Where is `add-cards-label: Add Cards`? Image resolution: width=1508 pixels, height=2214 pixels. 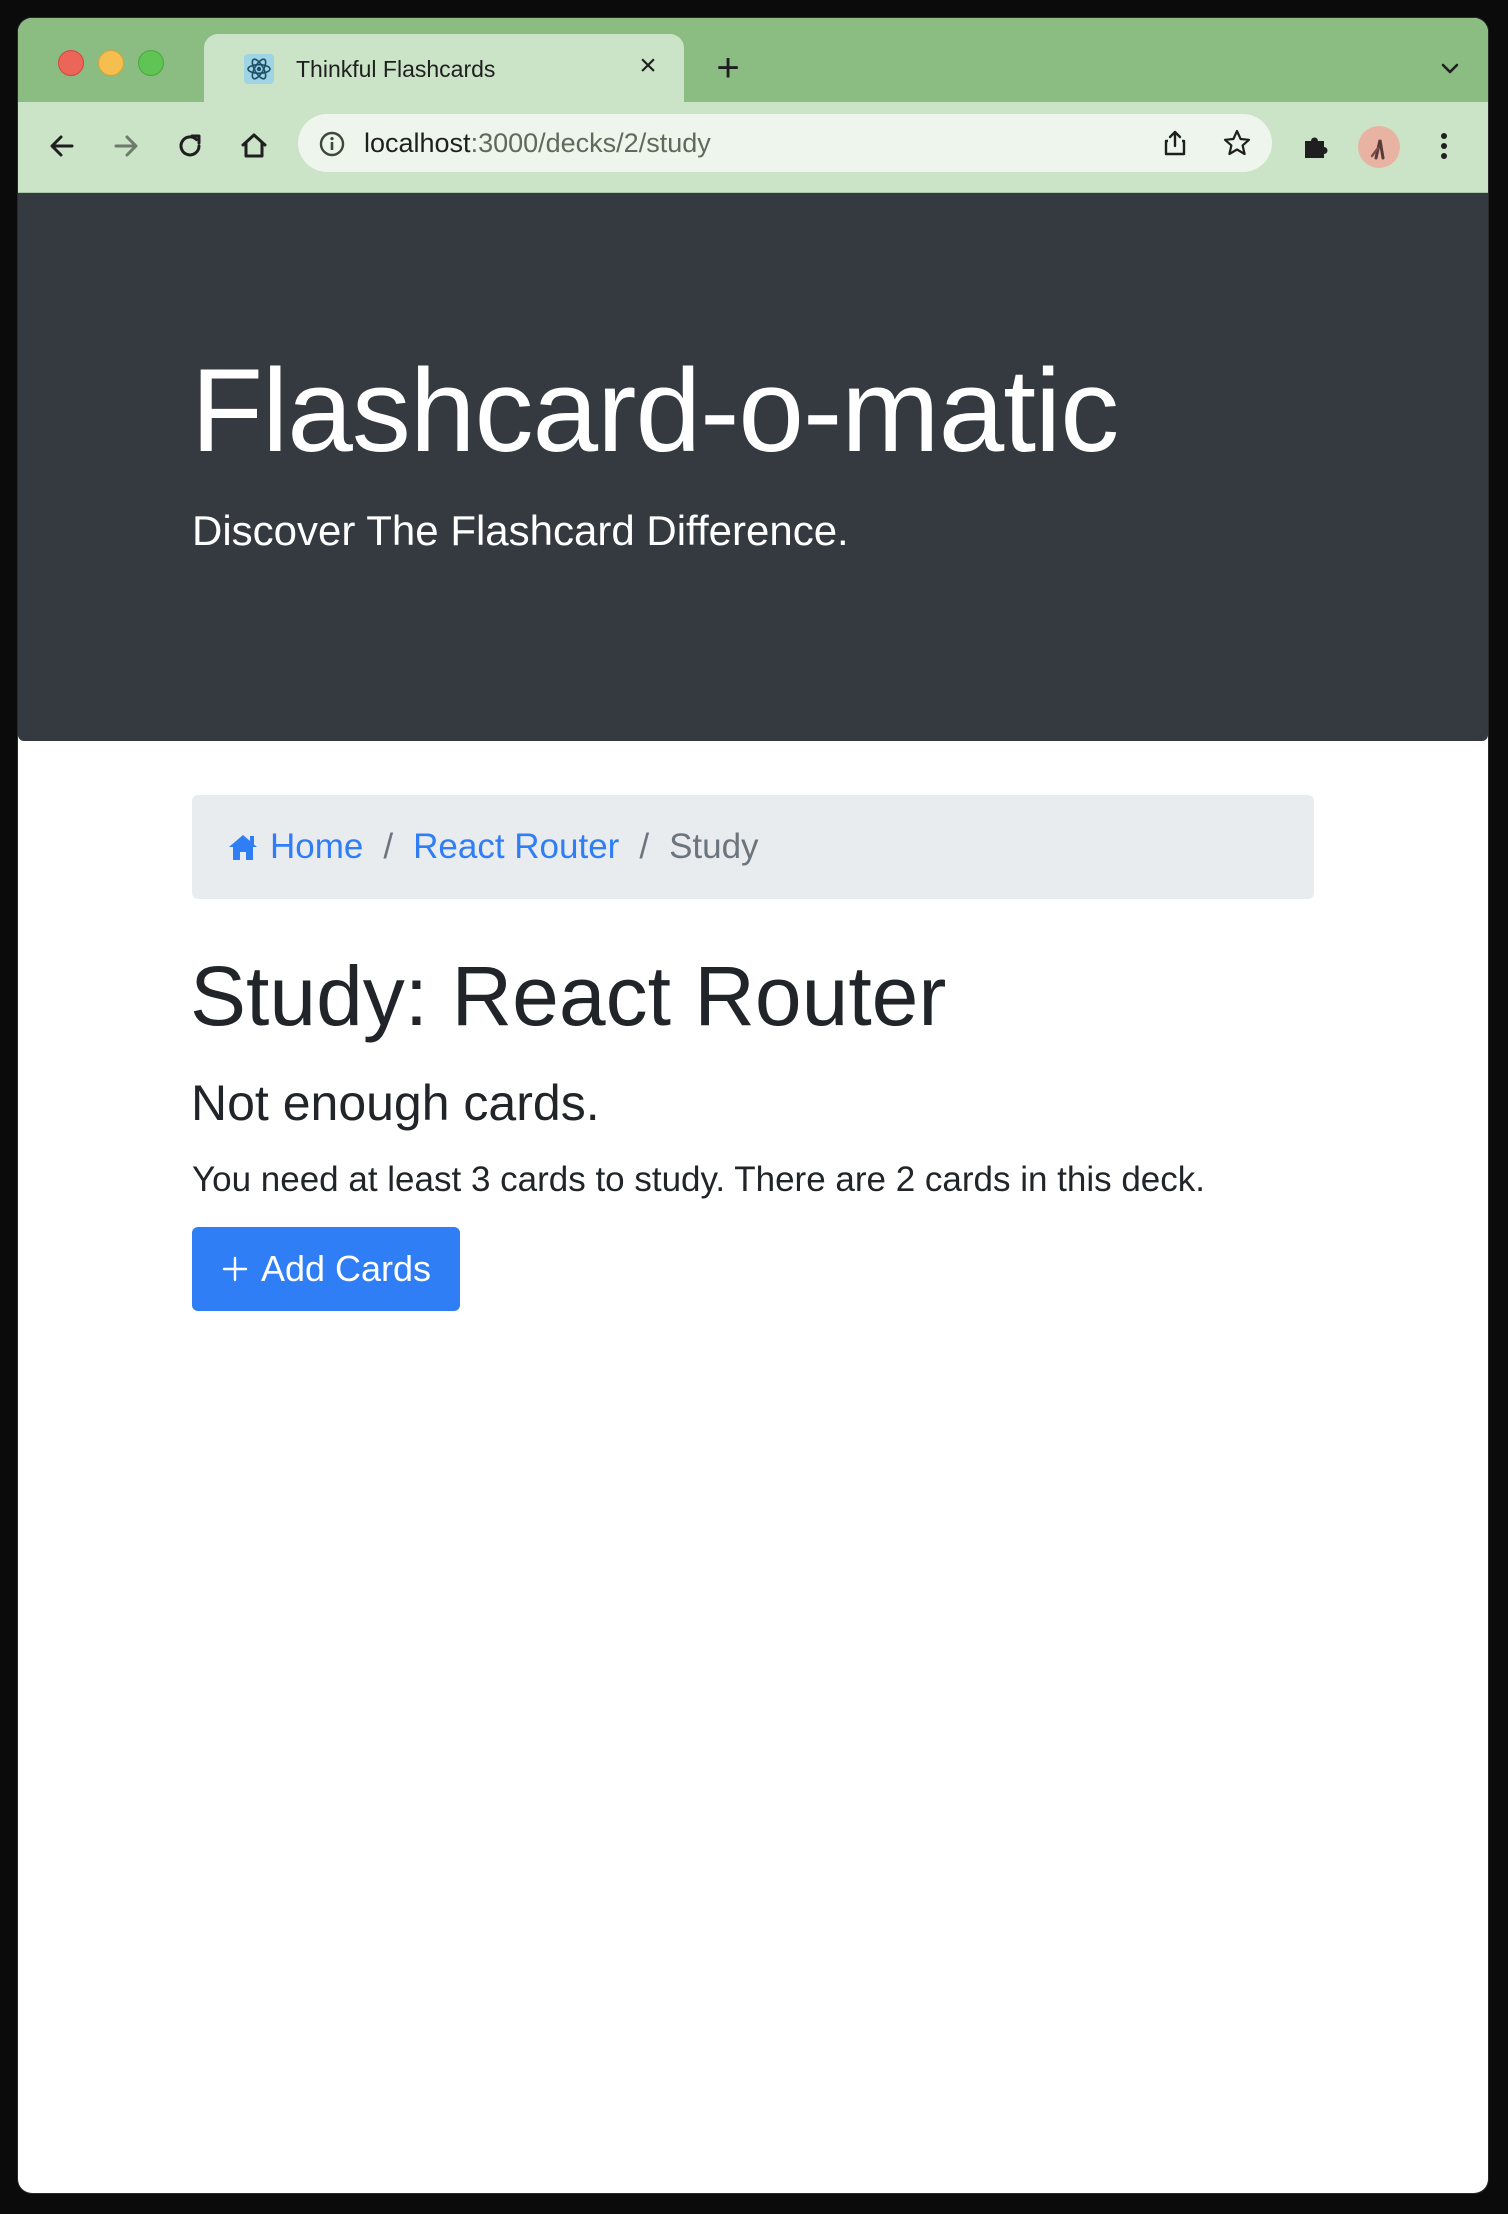 add-cards-label: Add Cards is located at coordinates (346, 1268).